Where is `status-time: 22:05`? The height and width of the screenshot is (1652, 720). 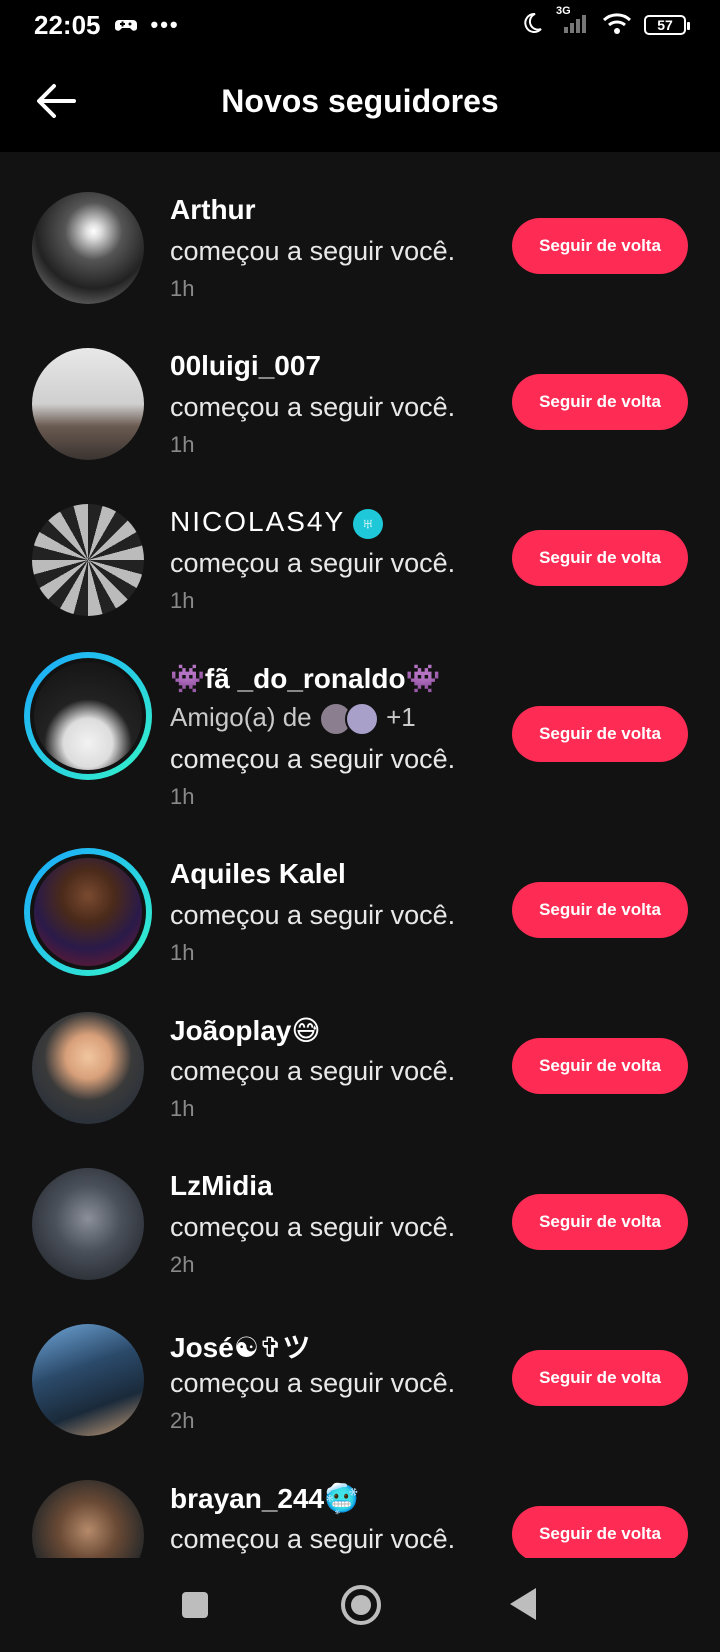
status-time: 22:05 is located at coordinates (67, 24).